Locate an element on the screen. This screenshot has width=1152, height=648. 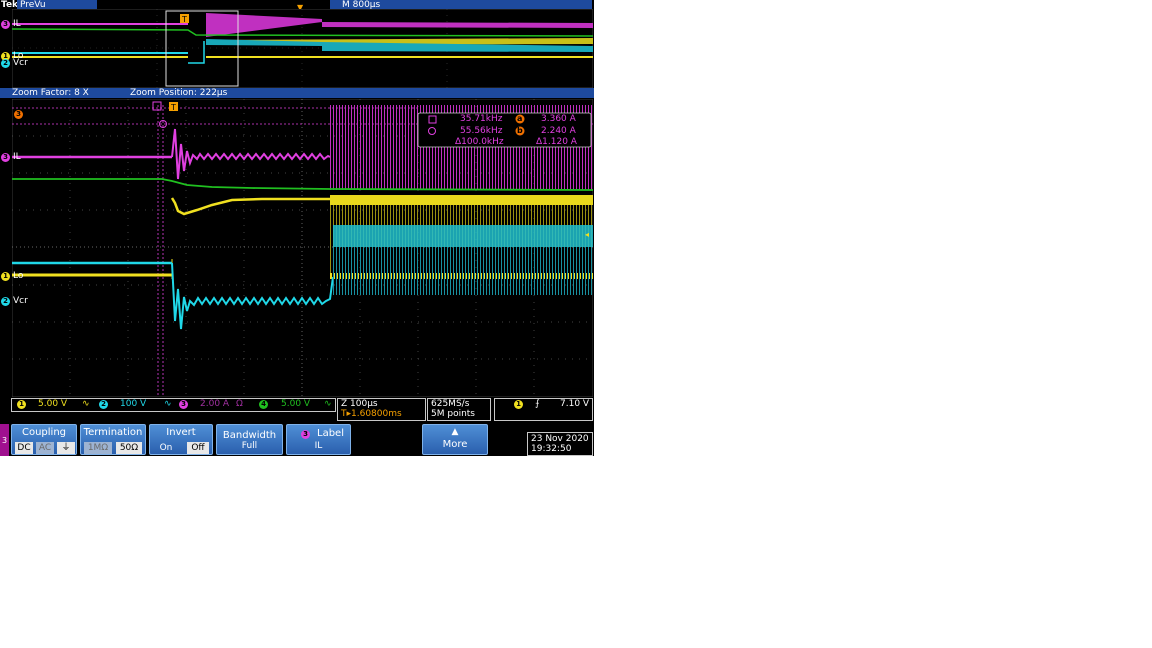
ch4-bandwidth-icon: ∿ is located at coordinates (328, 404).